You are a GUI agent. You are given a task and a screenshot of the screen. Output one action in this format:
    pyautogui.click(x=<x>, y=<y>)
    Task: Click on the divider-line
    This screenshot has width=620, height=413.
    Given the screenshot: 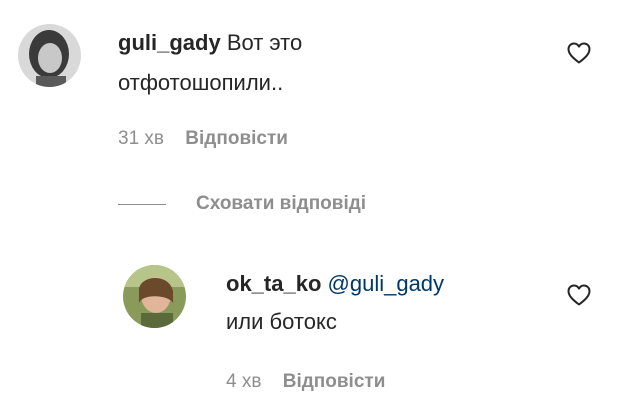 What is the action you would take?
    pyautogui.click(x=142, y=204)
    